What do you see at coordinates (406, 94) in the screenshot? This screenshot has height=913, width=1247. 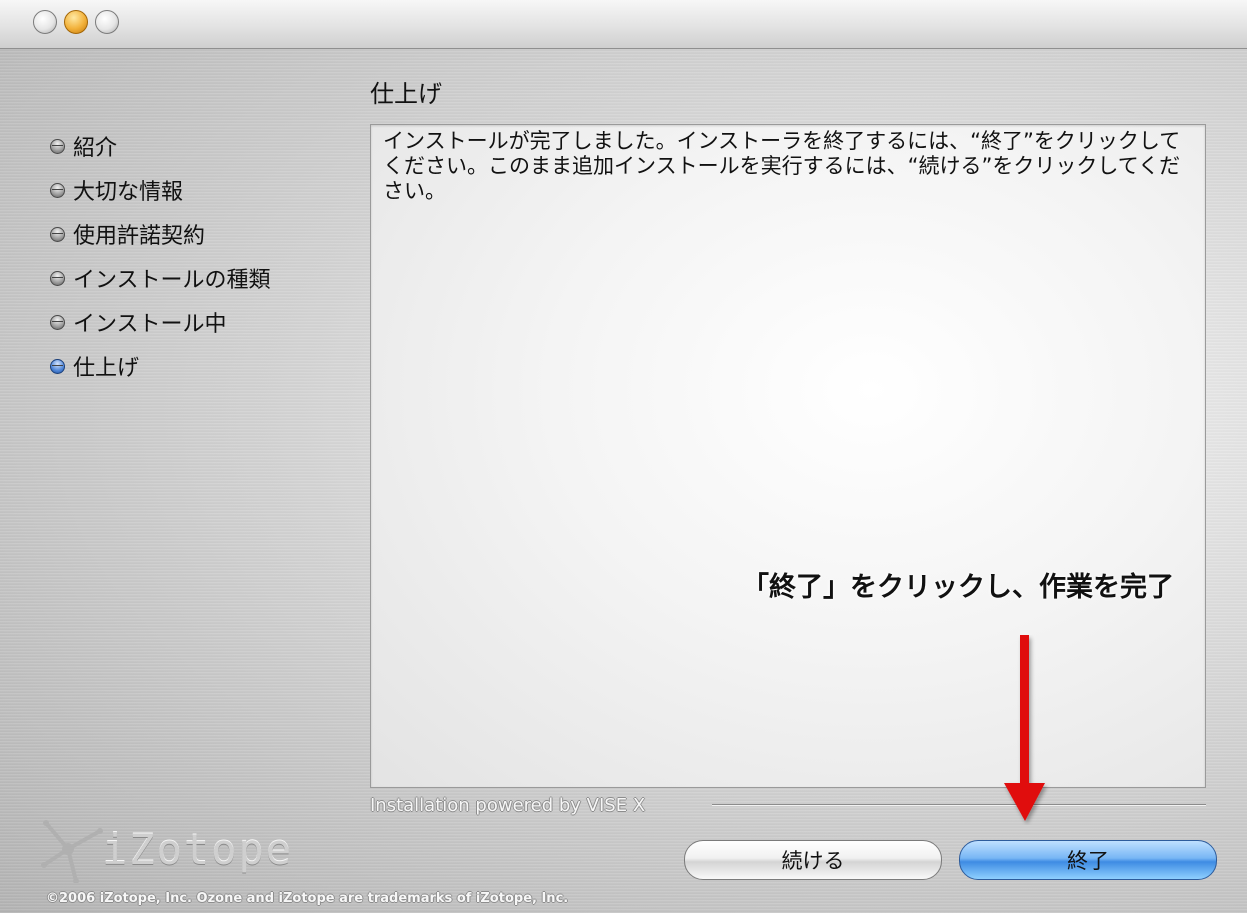 I see `page-title: 仕上げ` at bounding box center [406, 94].